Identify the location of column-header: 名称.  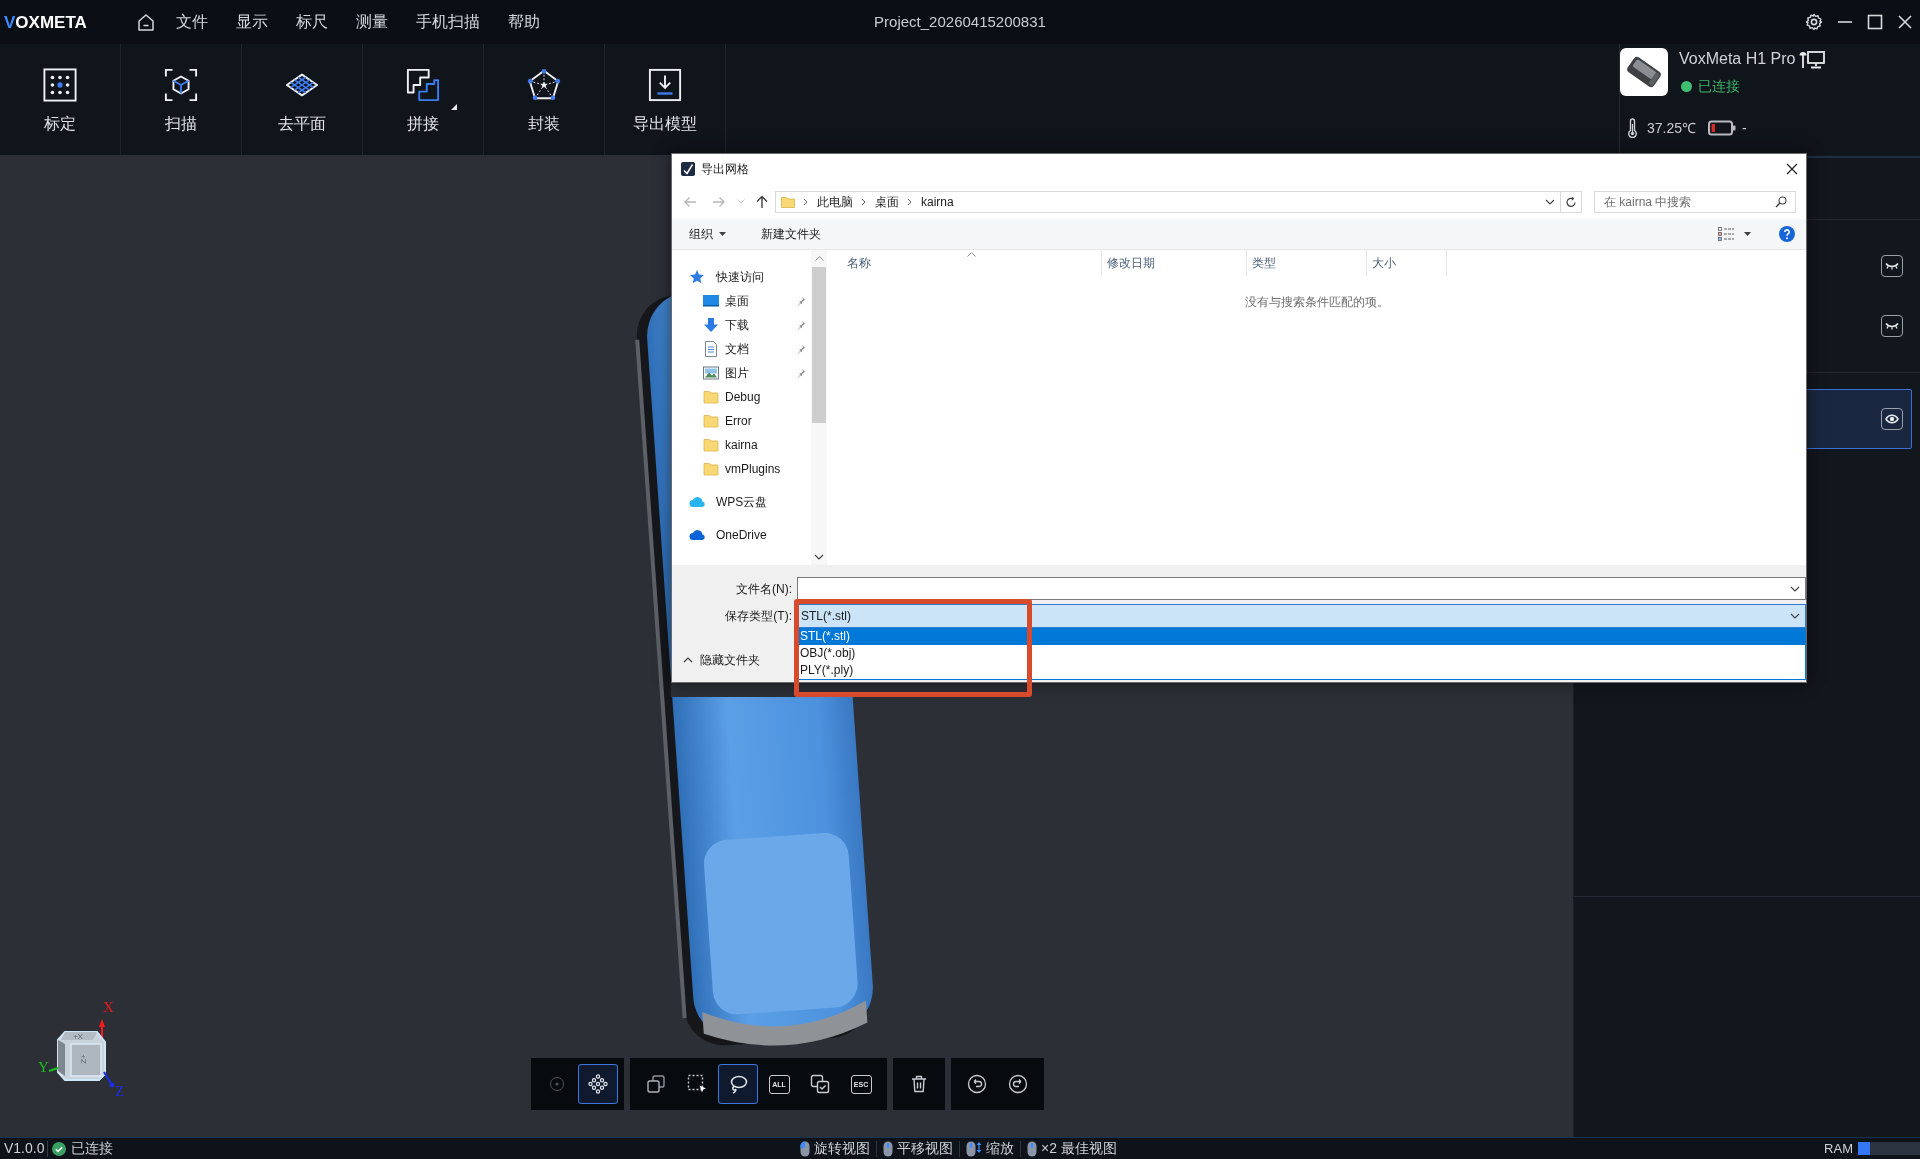
(964, 263).